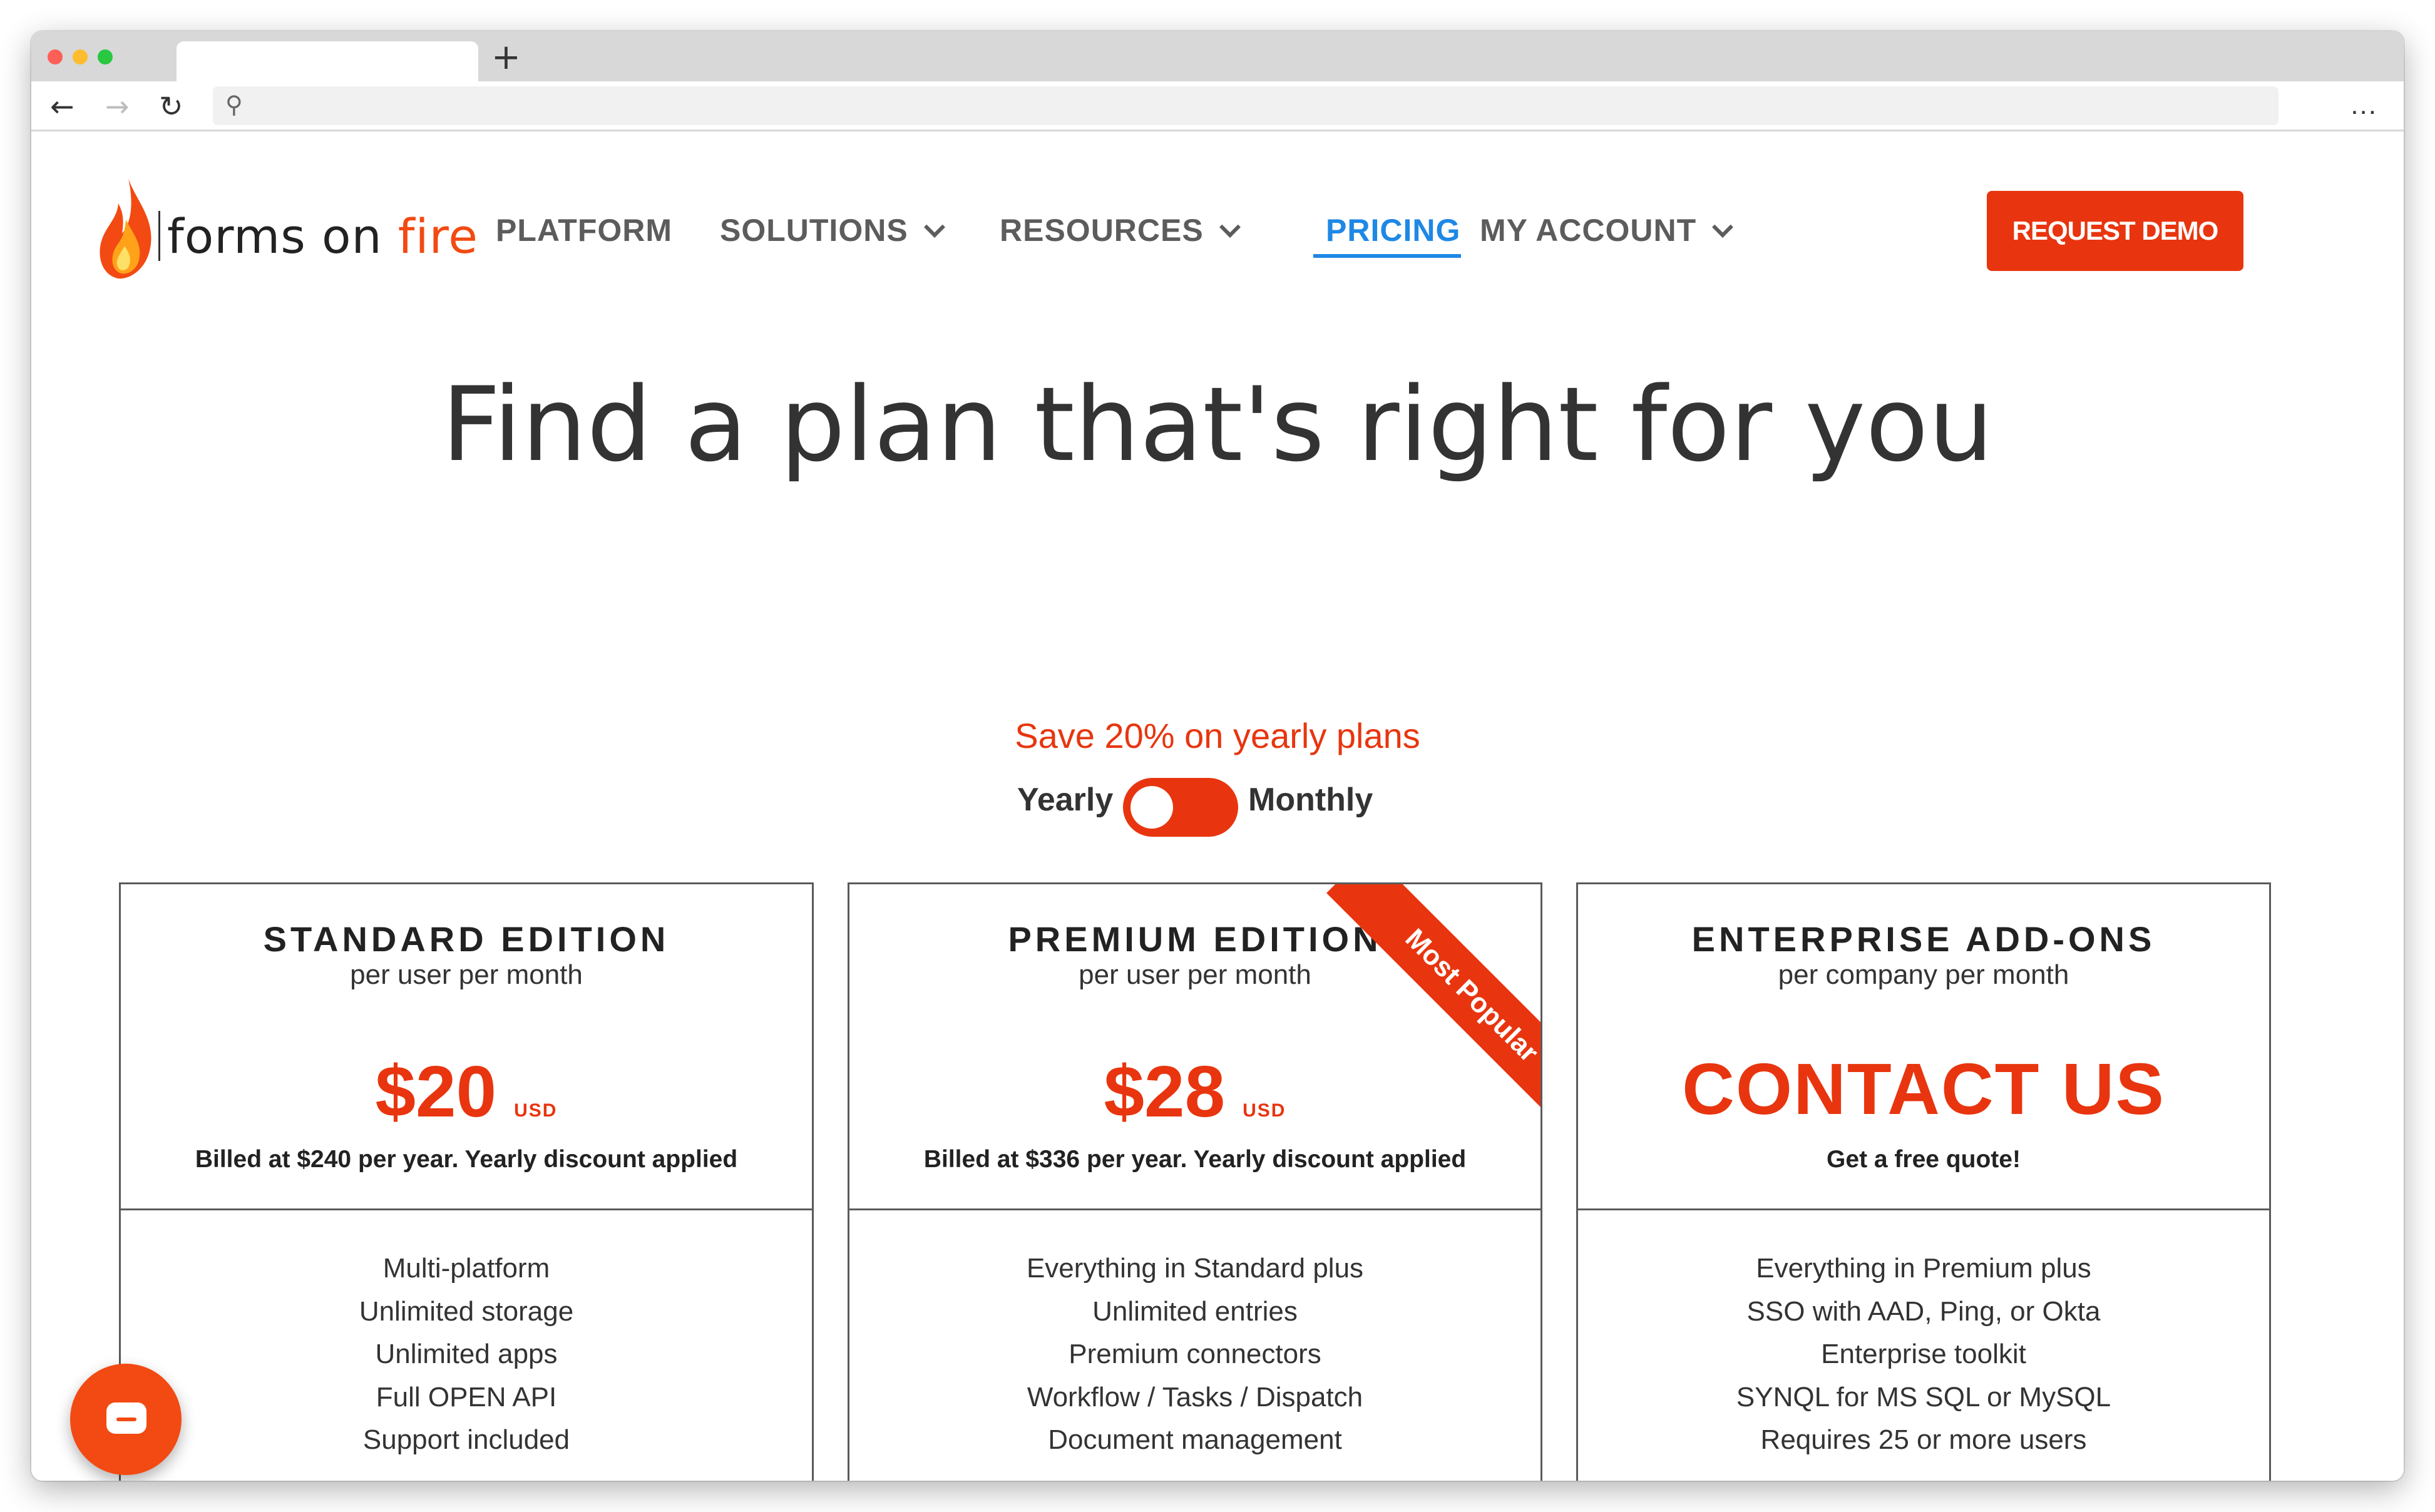 The height and width of the screenshot is (1512, 2435). Describe the element at coordinates (1217, 56) in the screenshot. I see `tab-bar: +` at that location.